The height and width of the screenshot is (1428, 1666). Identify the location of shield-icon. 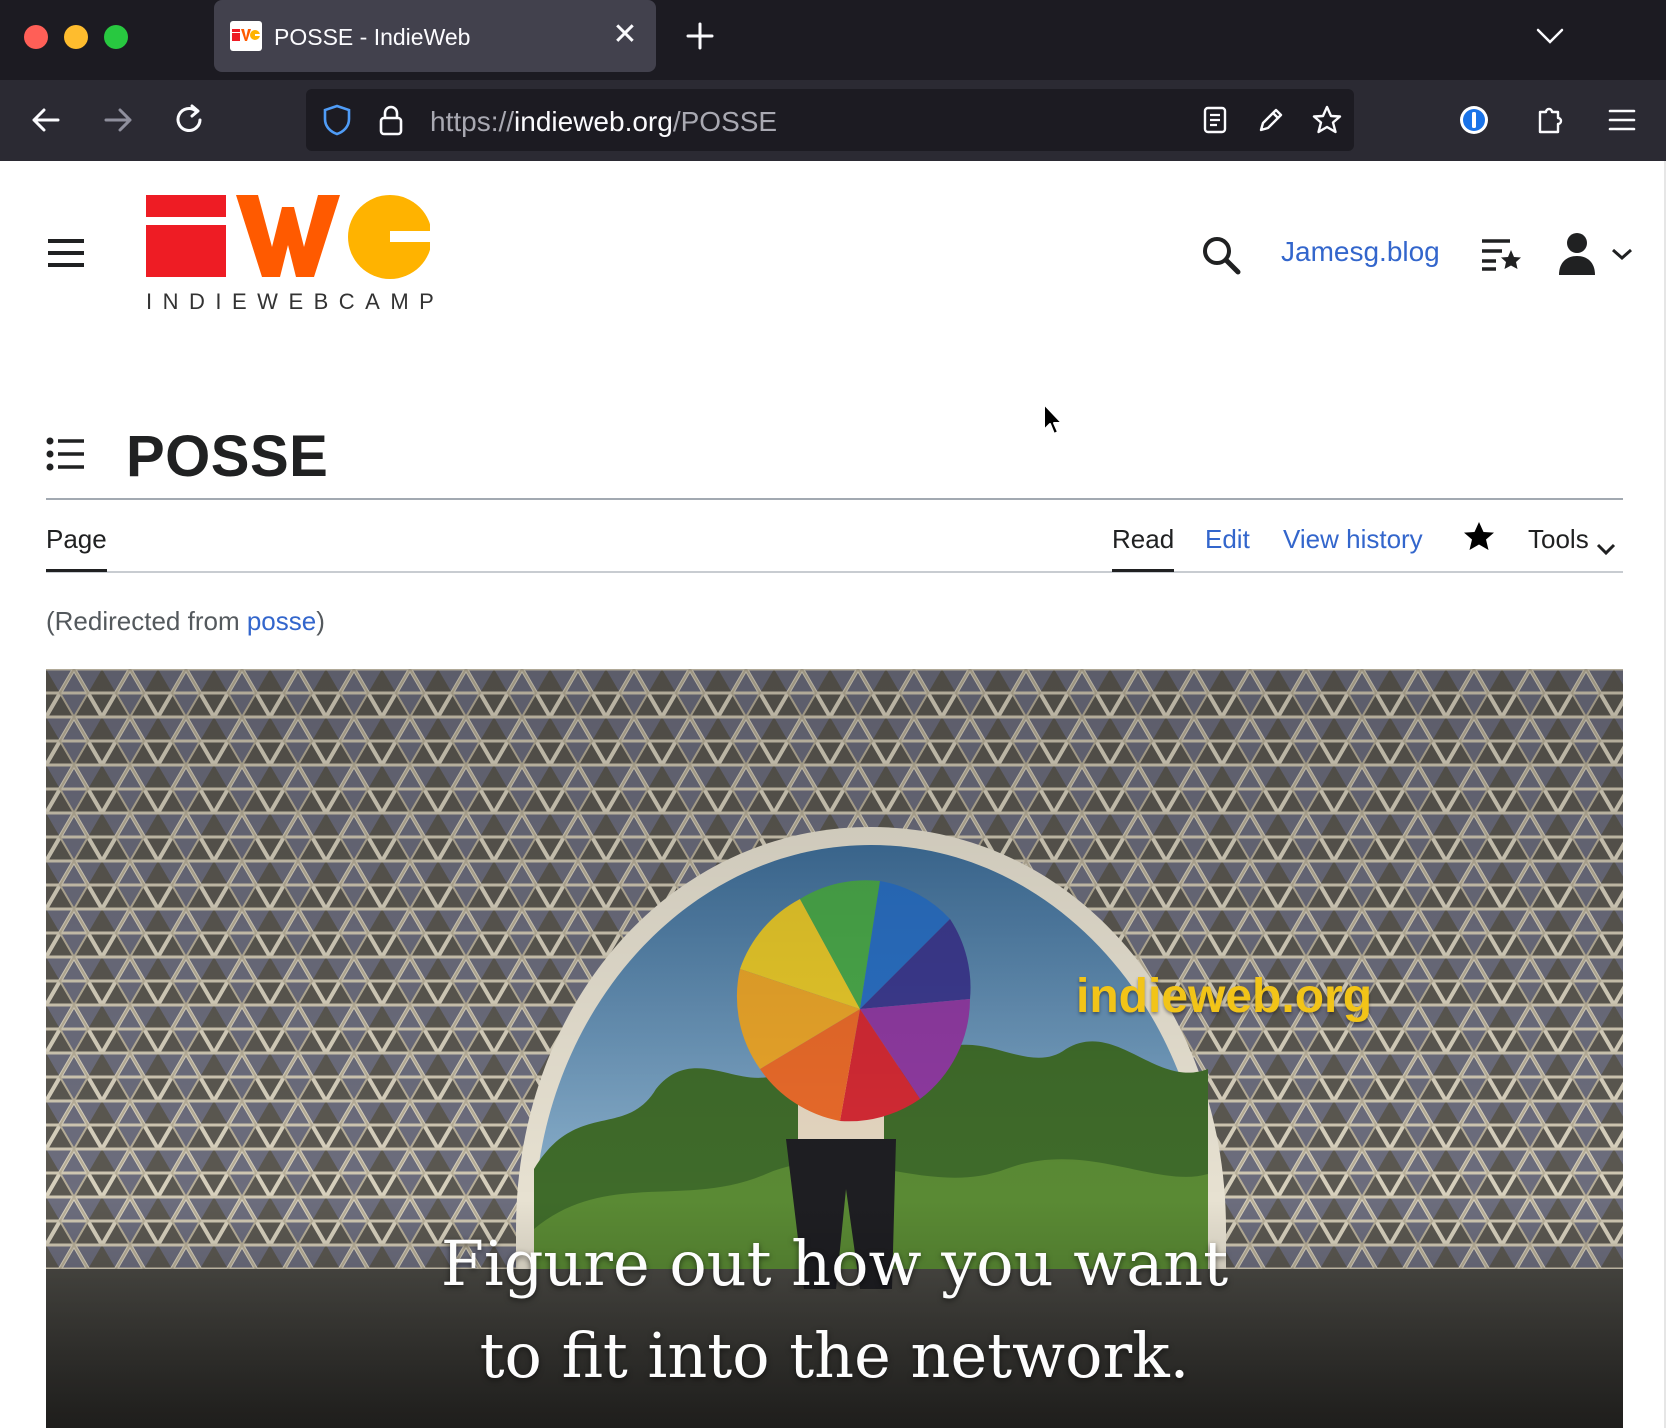
(337, 120).